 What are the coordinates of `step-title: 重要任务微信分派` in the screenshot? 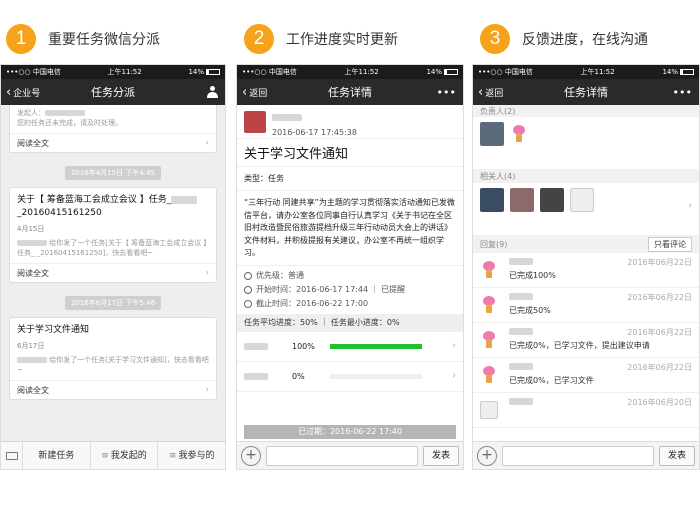 It's located at (104, 40).